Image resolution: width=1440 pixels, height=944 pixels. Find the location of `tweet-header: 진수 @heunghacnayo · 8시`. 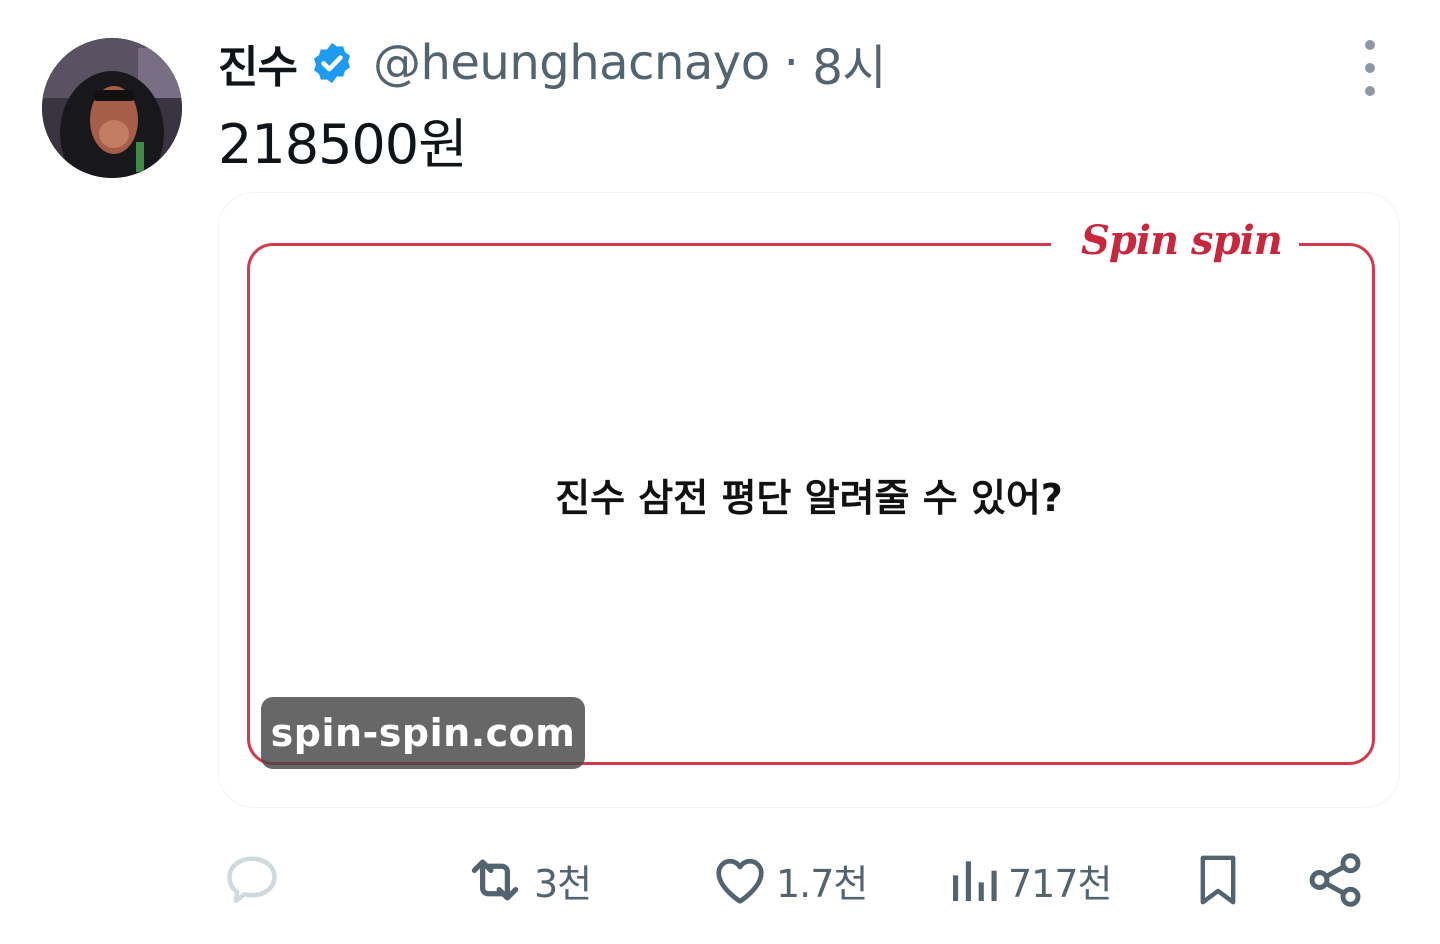

tweet-header: 진수 @heunghacnayo · 8시 is located at coordinates (552, 63).